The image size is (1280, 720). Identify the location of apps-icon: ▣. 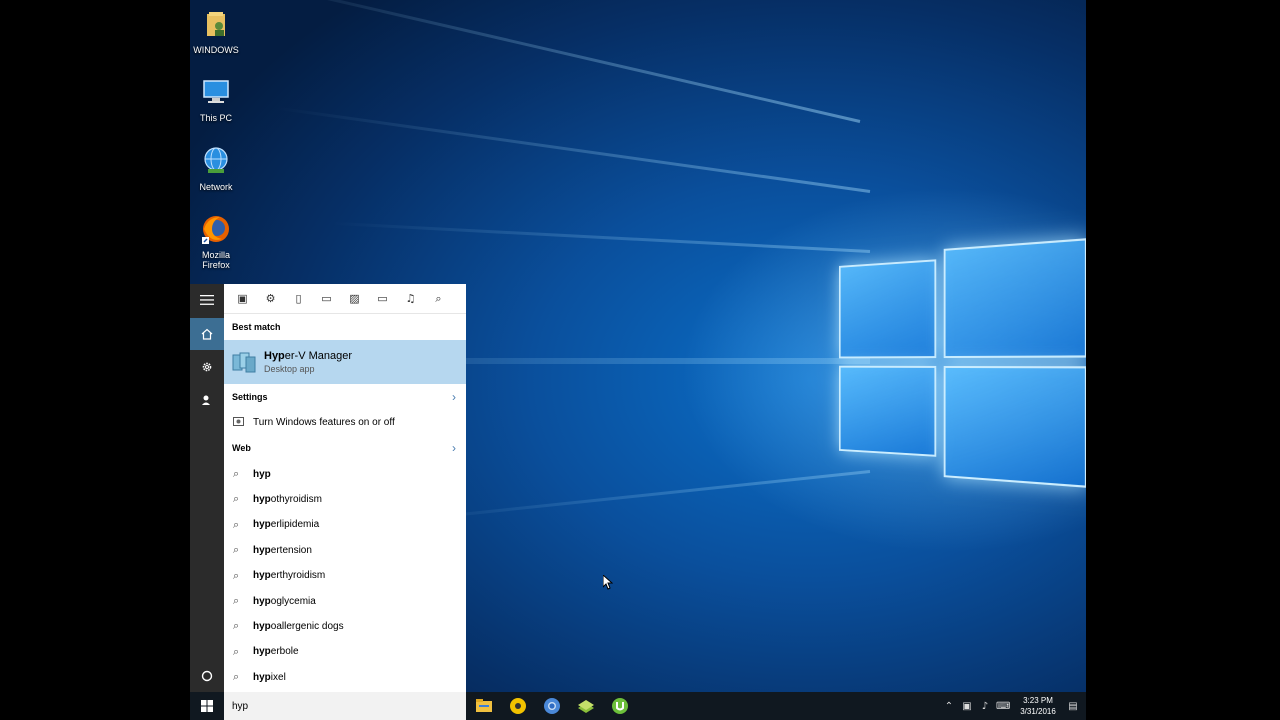
(242, 298).